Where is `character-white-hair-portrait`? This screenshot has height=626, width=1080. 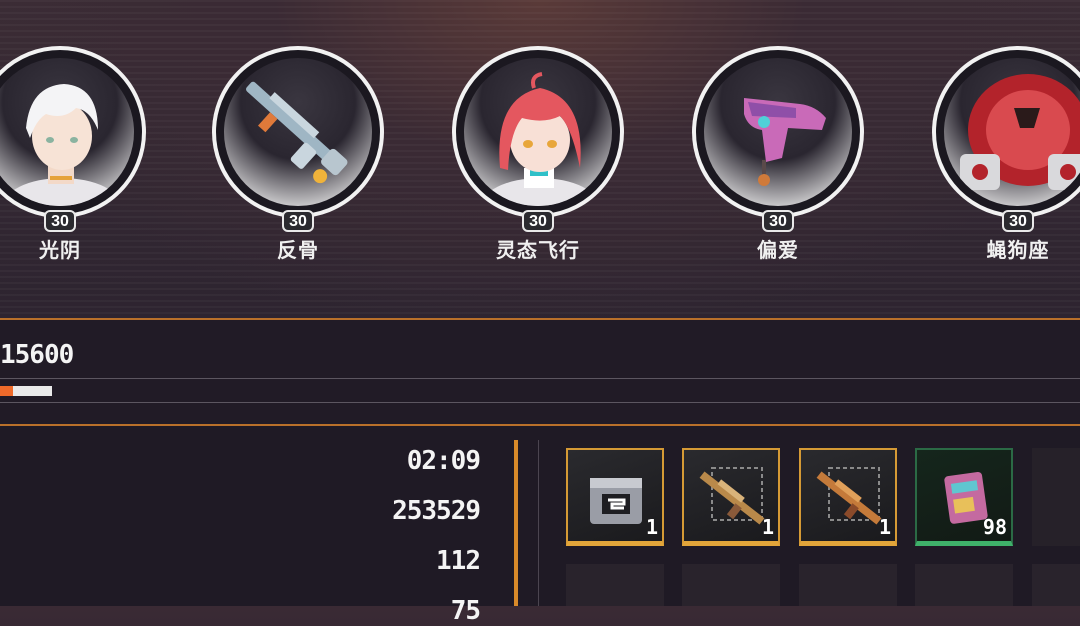
character-white-hair-portrait is located at coordinates (62, 145).